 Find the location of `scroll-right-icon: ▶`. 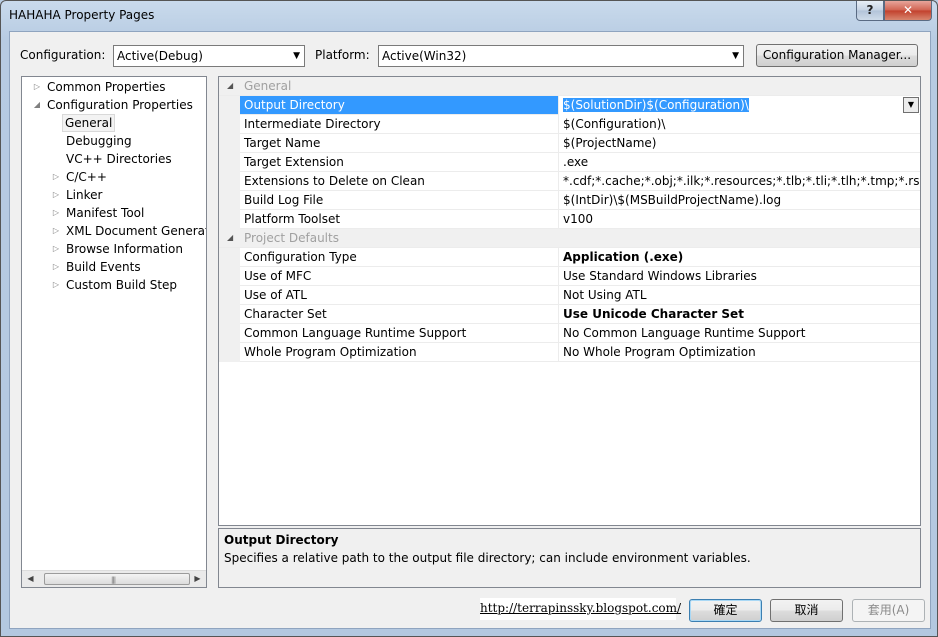

scroll-right-icon: ▶ is located at coordinates (197, 579).